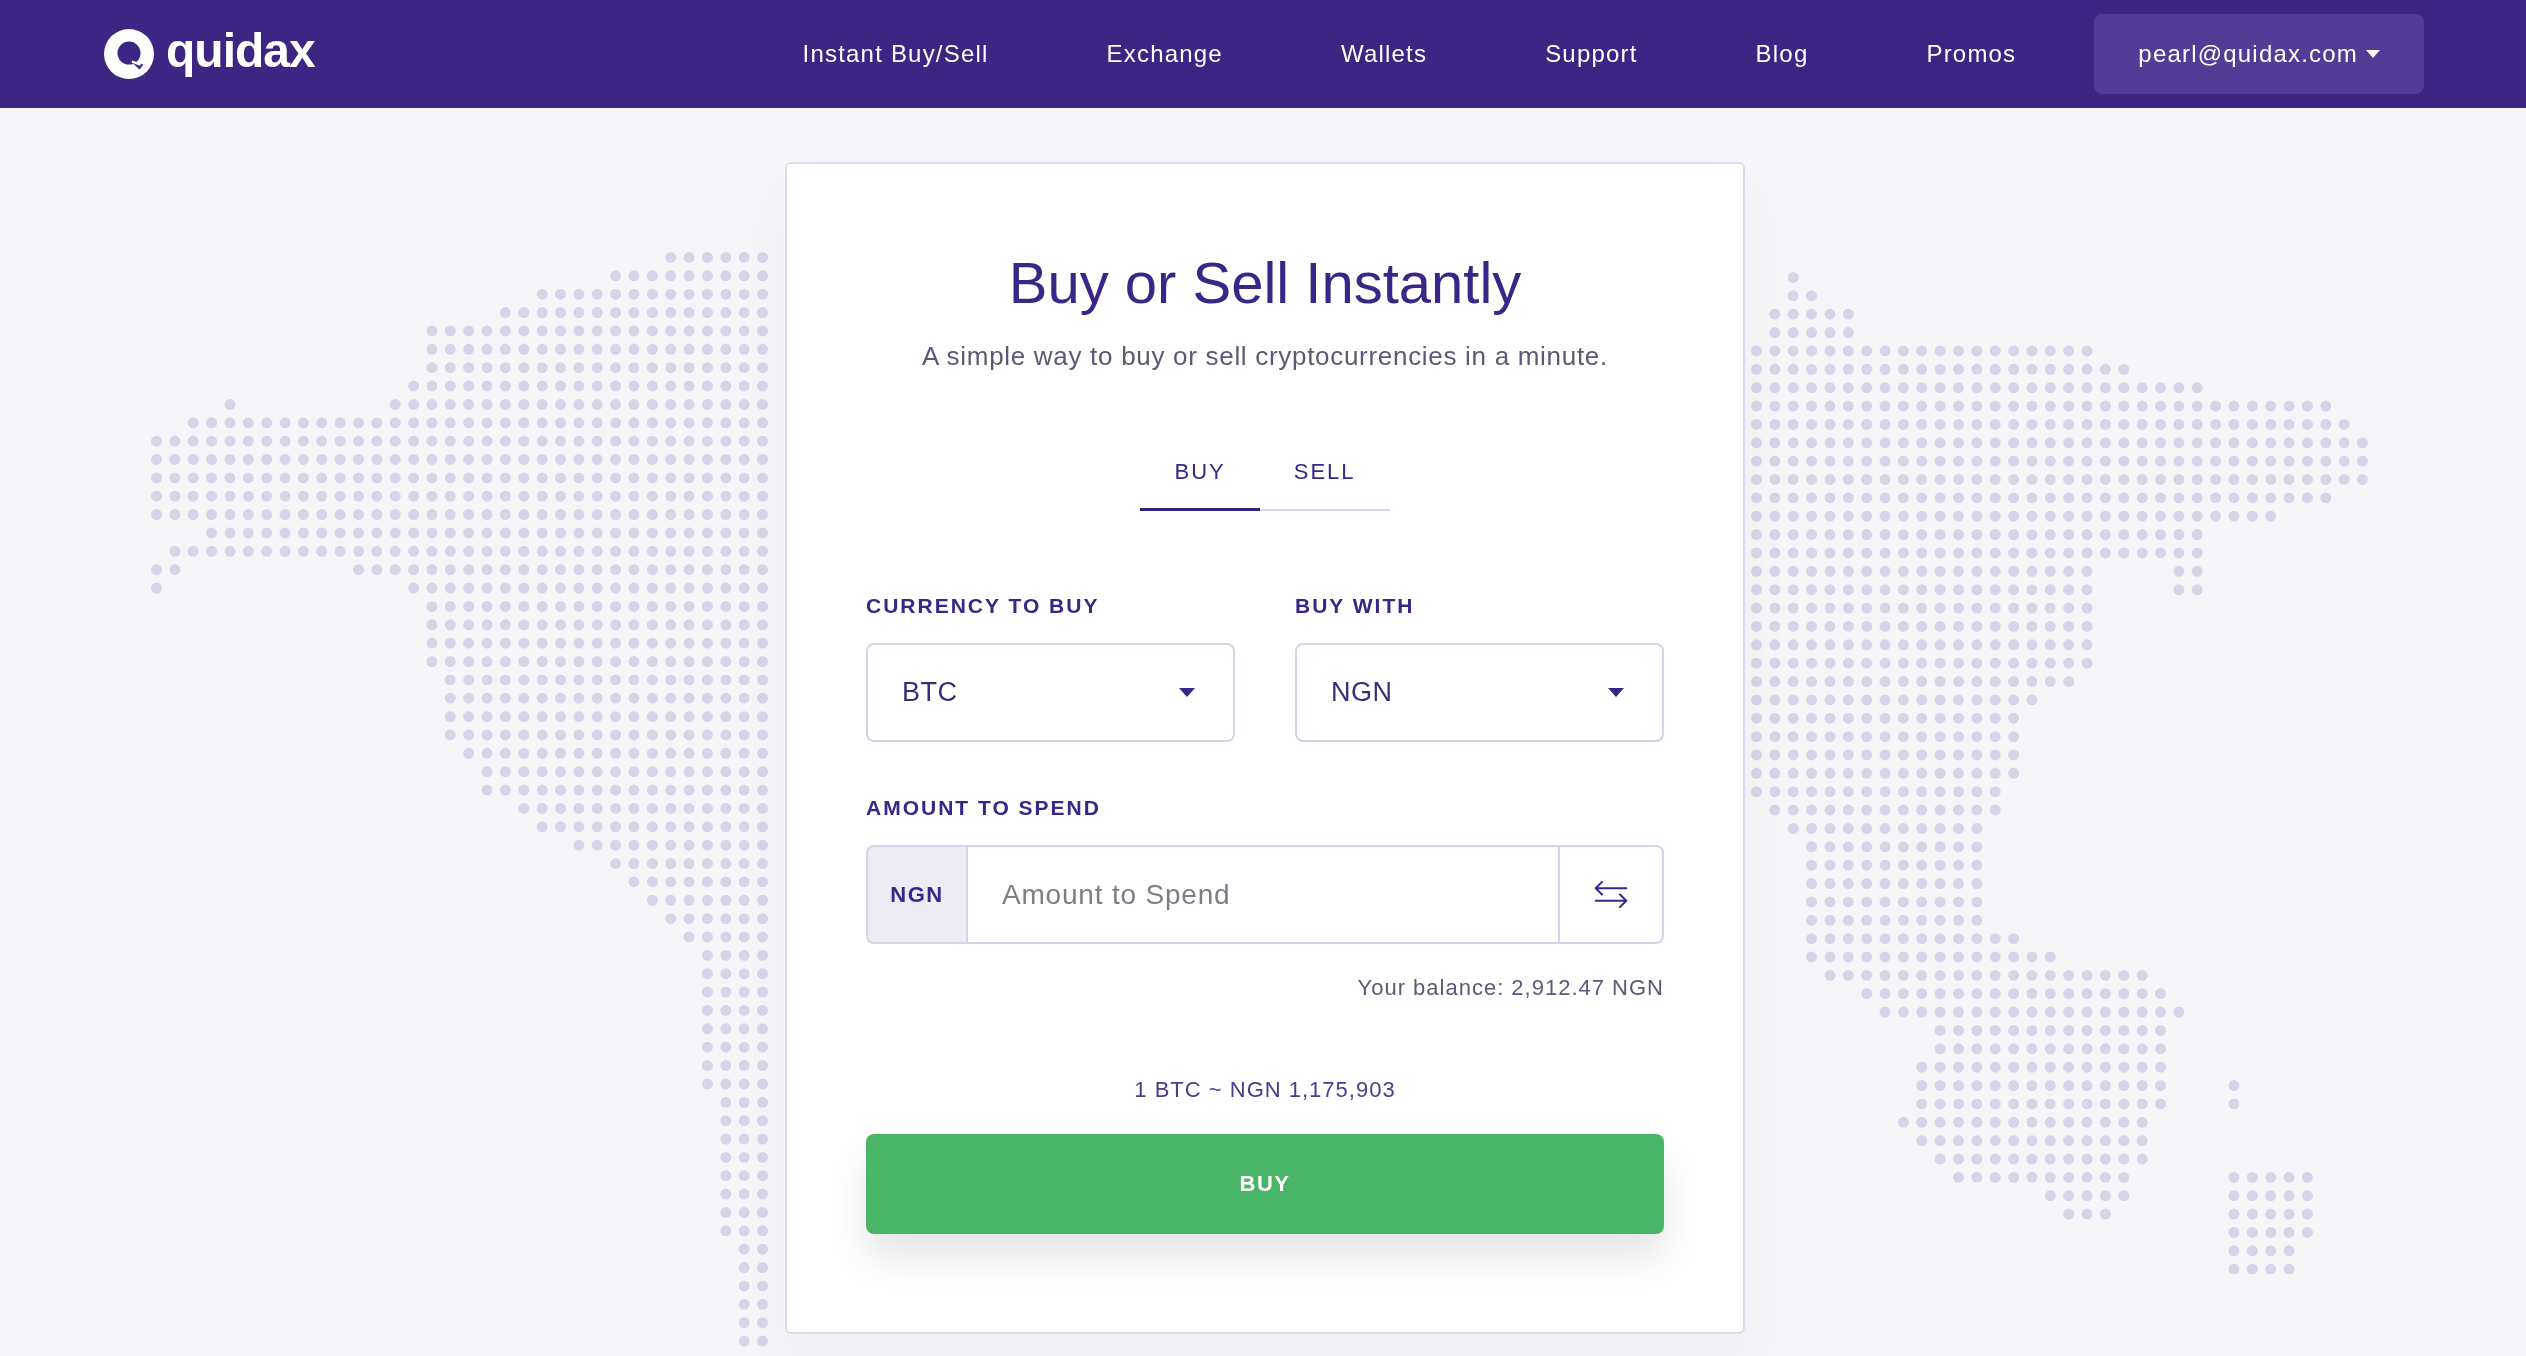  Describe the element at coordinates (1591, 54) in the screenshot. I see `nav-link: Support` at that location.